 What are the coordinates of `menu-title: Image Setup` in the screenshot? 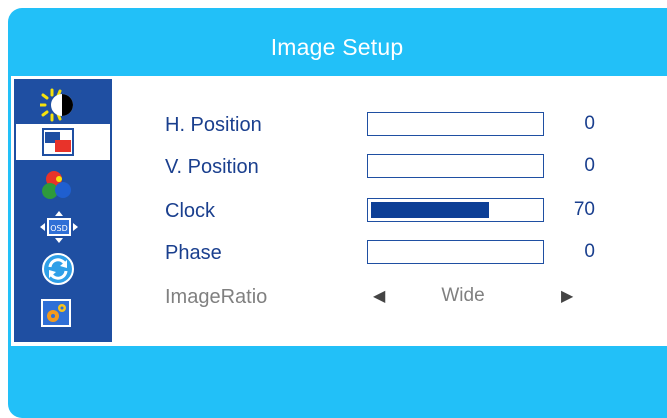 It's located at (337, 47).